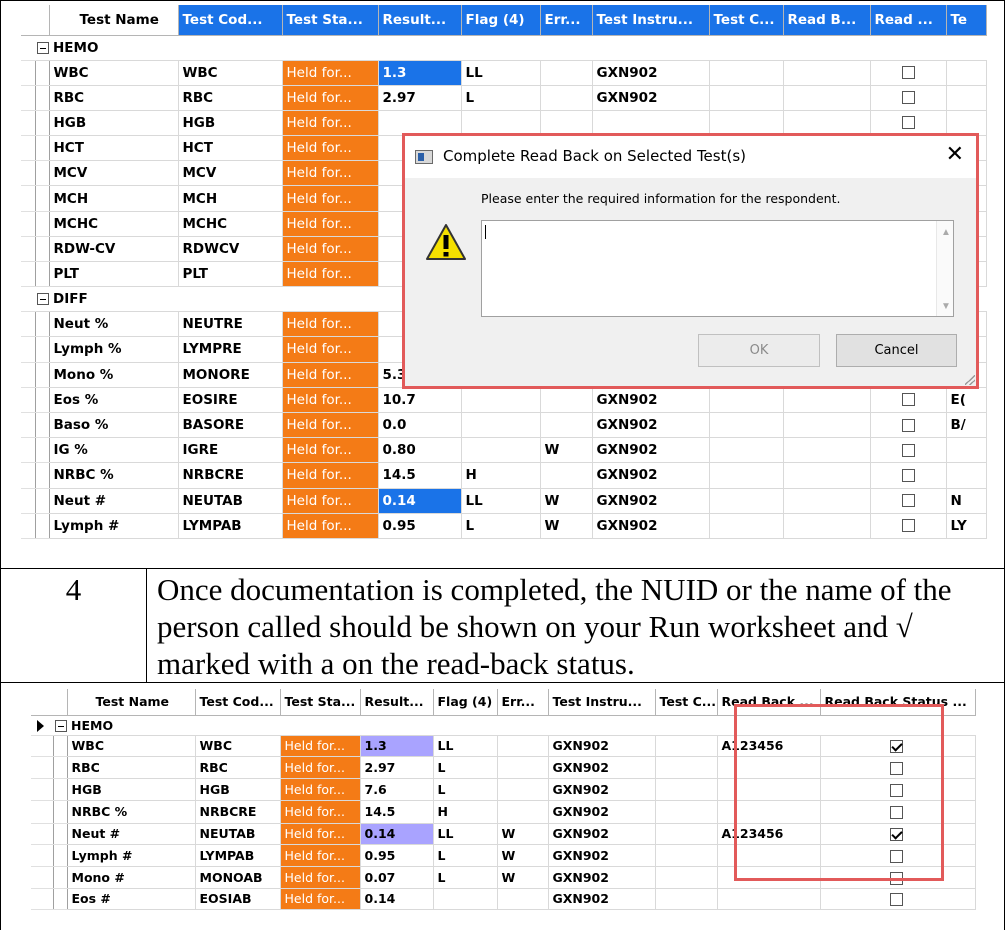 This screenshot has height=930, width=1005. I want to click on table-row: IG % IGRE Held for... 0.80 W GXN902, so click(504, 450).